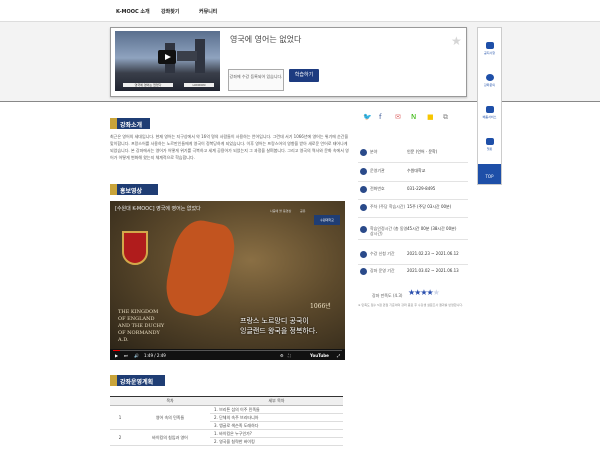 The width and height of the screenshot is (600, 449). What do you see at coordinates (134, 189) in the screenshot?
I see `section-header-promo: 홍보영상` at bounding box center [134, 189].